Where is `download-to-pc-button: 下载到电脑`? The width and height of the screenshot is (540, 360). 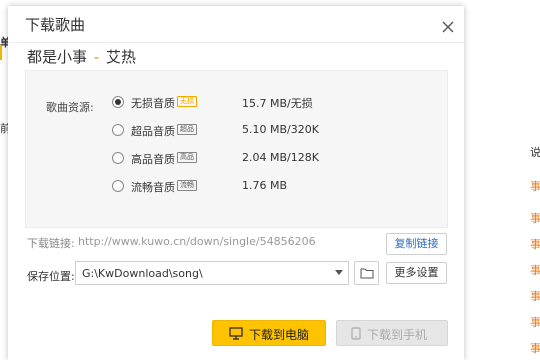 download-to-pc-button: 下载到电脑 is located at coordinates (269, 333).